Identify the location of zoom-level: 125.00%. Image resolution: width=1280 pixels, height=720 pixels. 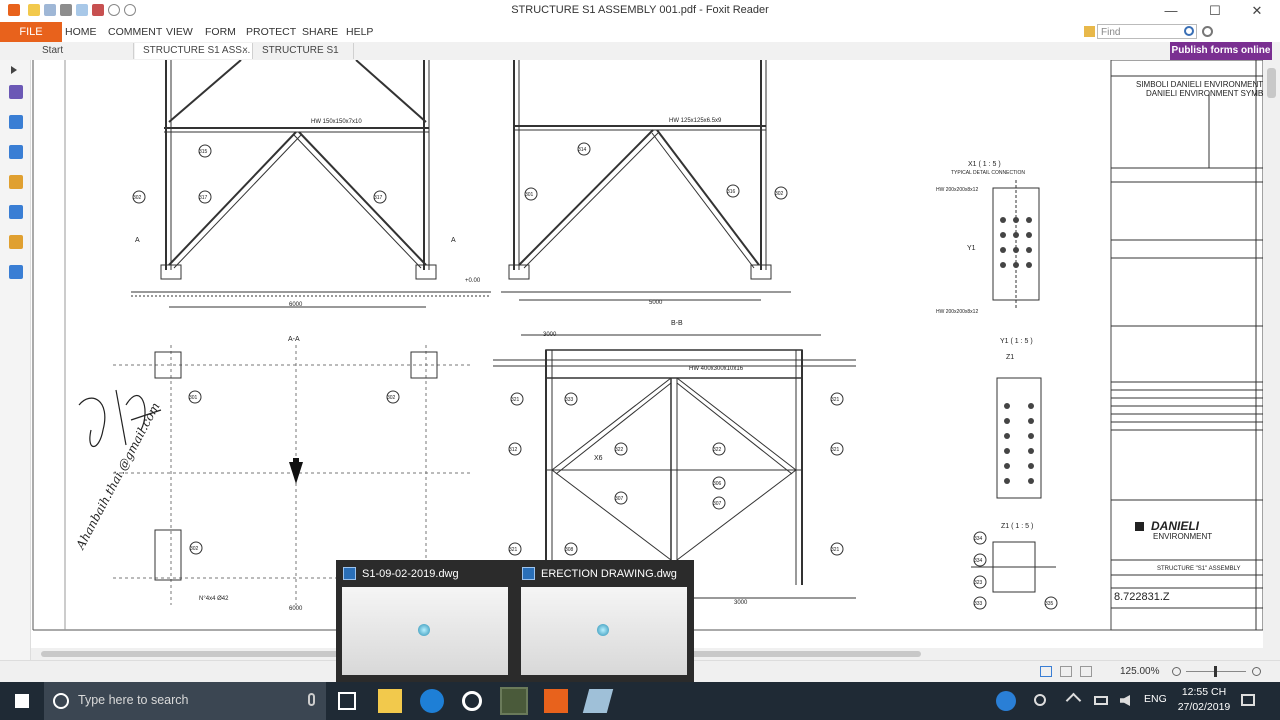
(1139, 671).